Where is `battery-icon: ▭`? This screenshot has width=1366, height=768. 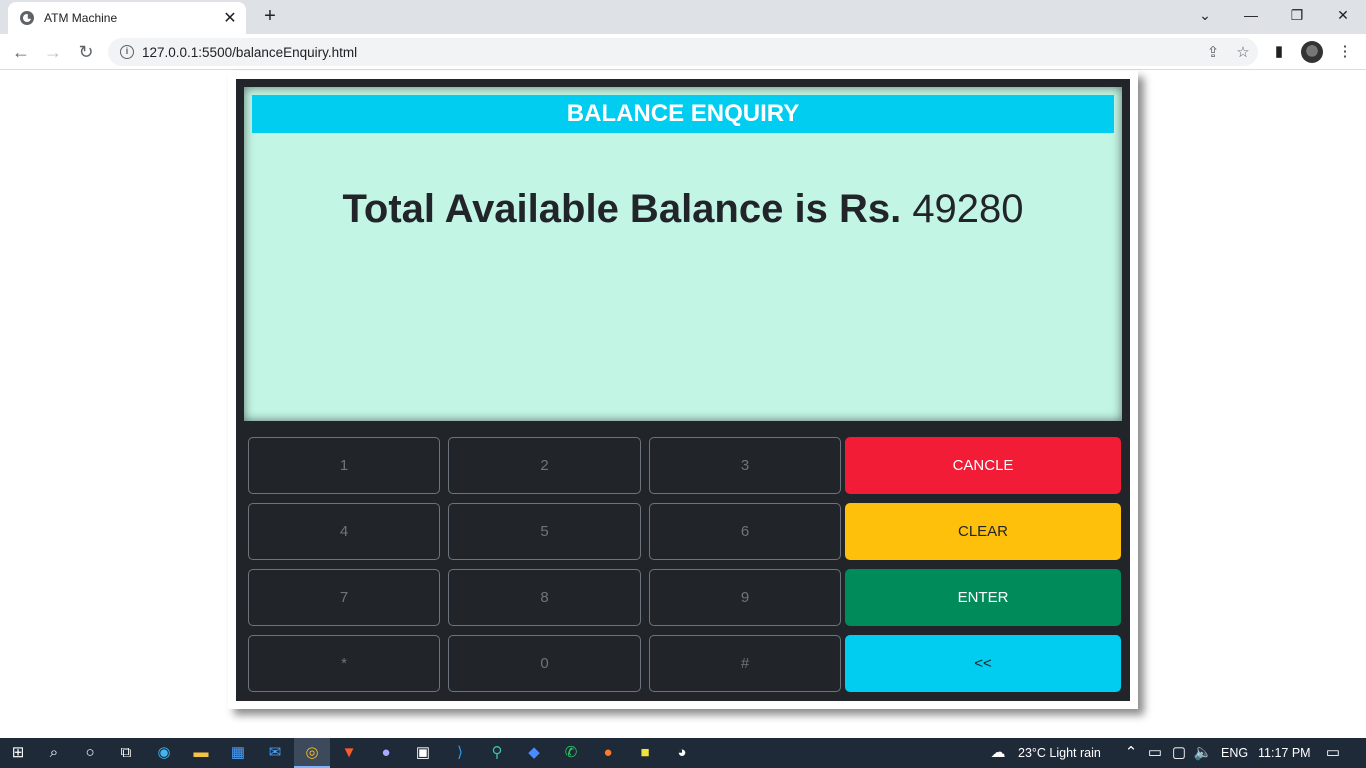 battery-icon: ▭ is located at coordinates (1155, 753).